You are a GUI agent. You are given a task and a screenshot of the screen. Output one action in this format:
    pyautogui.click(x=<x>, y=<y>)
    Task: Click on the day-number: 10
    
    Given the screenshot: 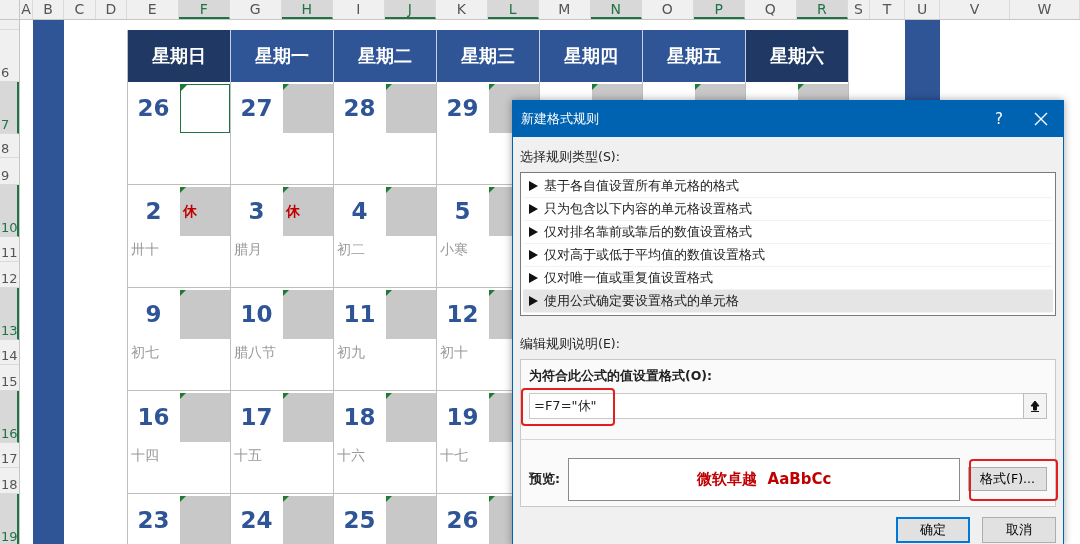 What is the action you would take?
    pyautogui.click(x=256, y=314)
    